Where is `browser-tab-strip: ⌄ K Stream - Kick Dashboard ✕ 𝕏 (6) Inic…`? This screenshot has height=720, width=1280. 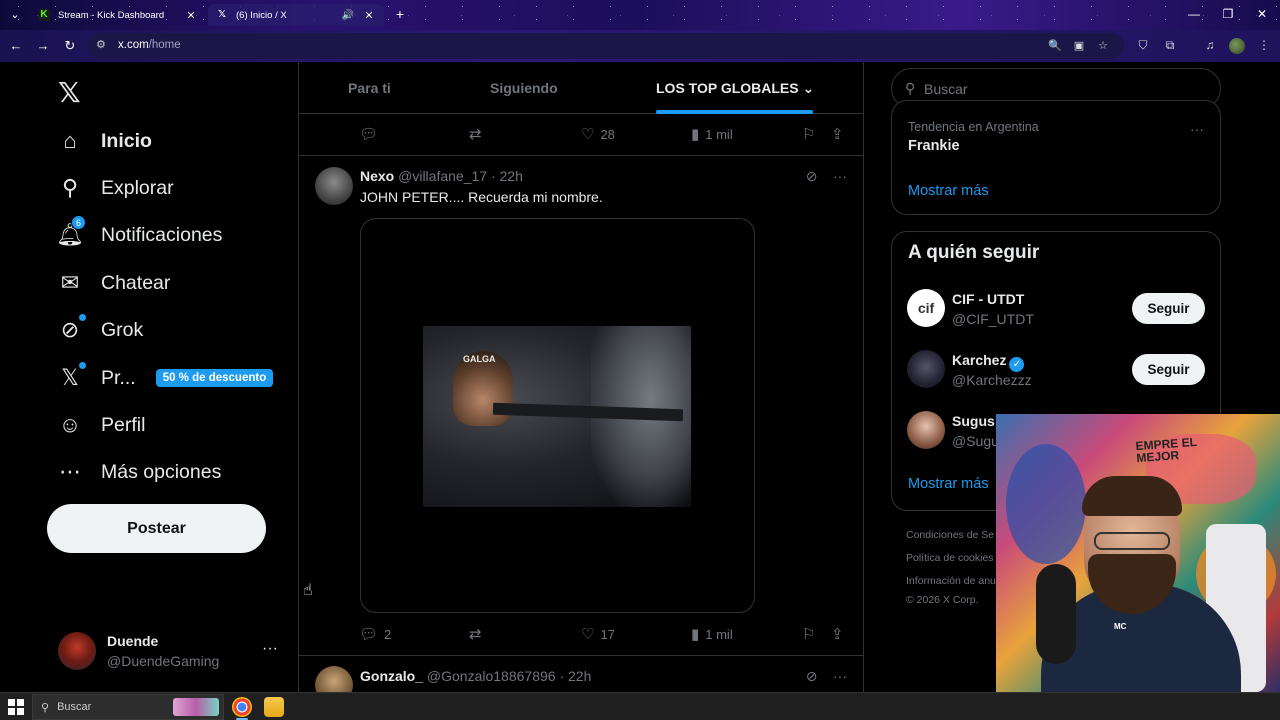
browser-tab-strip: ⌄ K Stream - Kick Dashboard ✕ 𝕏 (6) Inic… is located at coordinates (640, 15).